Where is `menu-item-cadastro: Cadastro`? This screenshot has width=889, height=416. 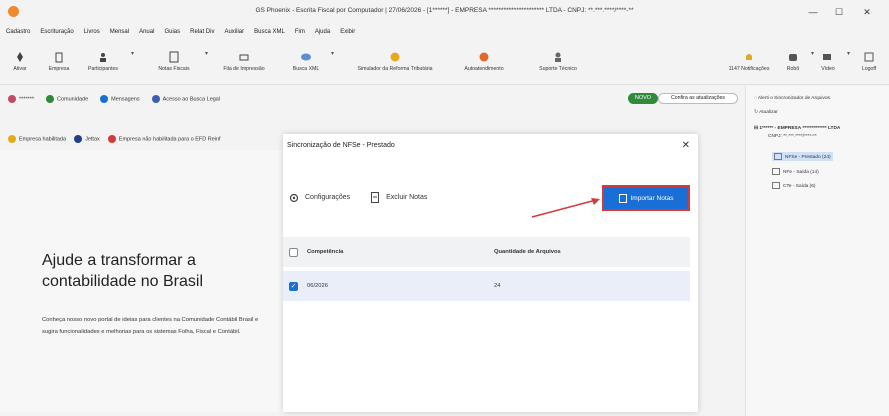
menu-item-cadastro: Cadastro is located at coordinates (18, 32).